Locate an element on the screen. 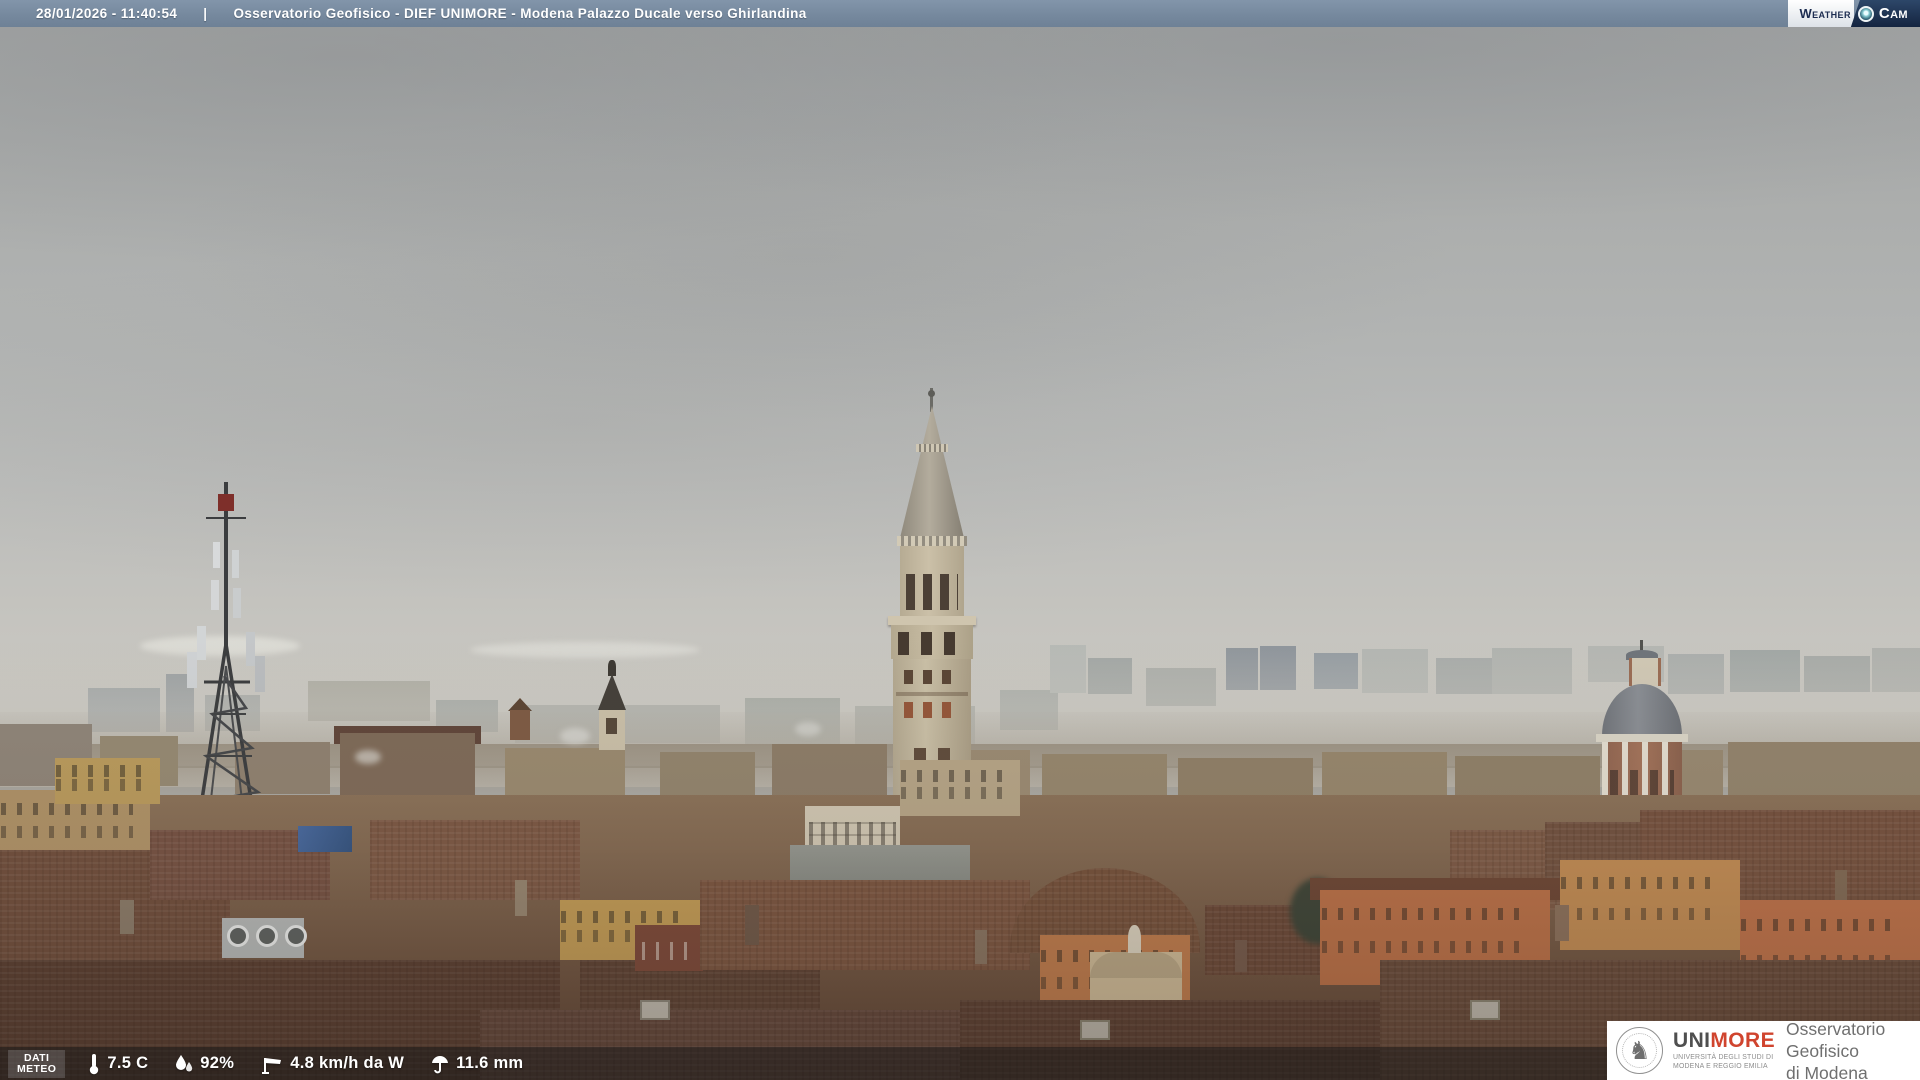 Image resolution: width=1920 pixels, height=1080 pixels. rooftop-fan-unit is located at coordinates (264, 938).